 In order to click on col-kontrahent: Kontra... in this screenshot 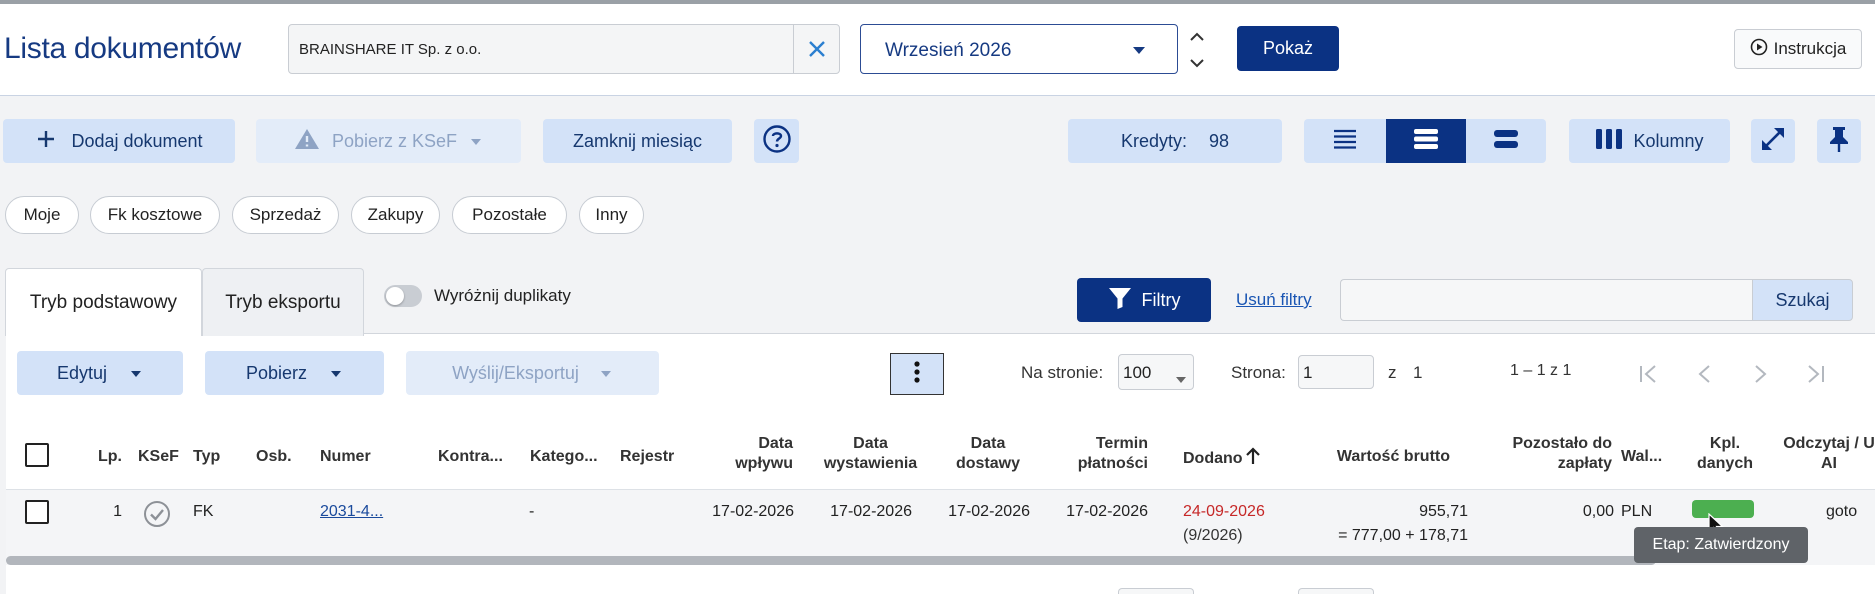, I will do `click(470, 457)`.